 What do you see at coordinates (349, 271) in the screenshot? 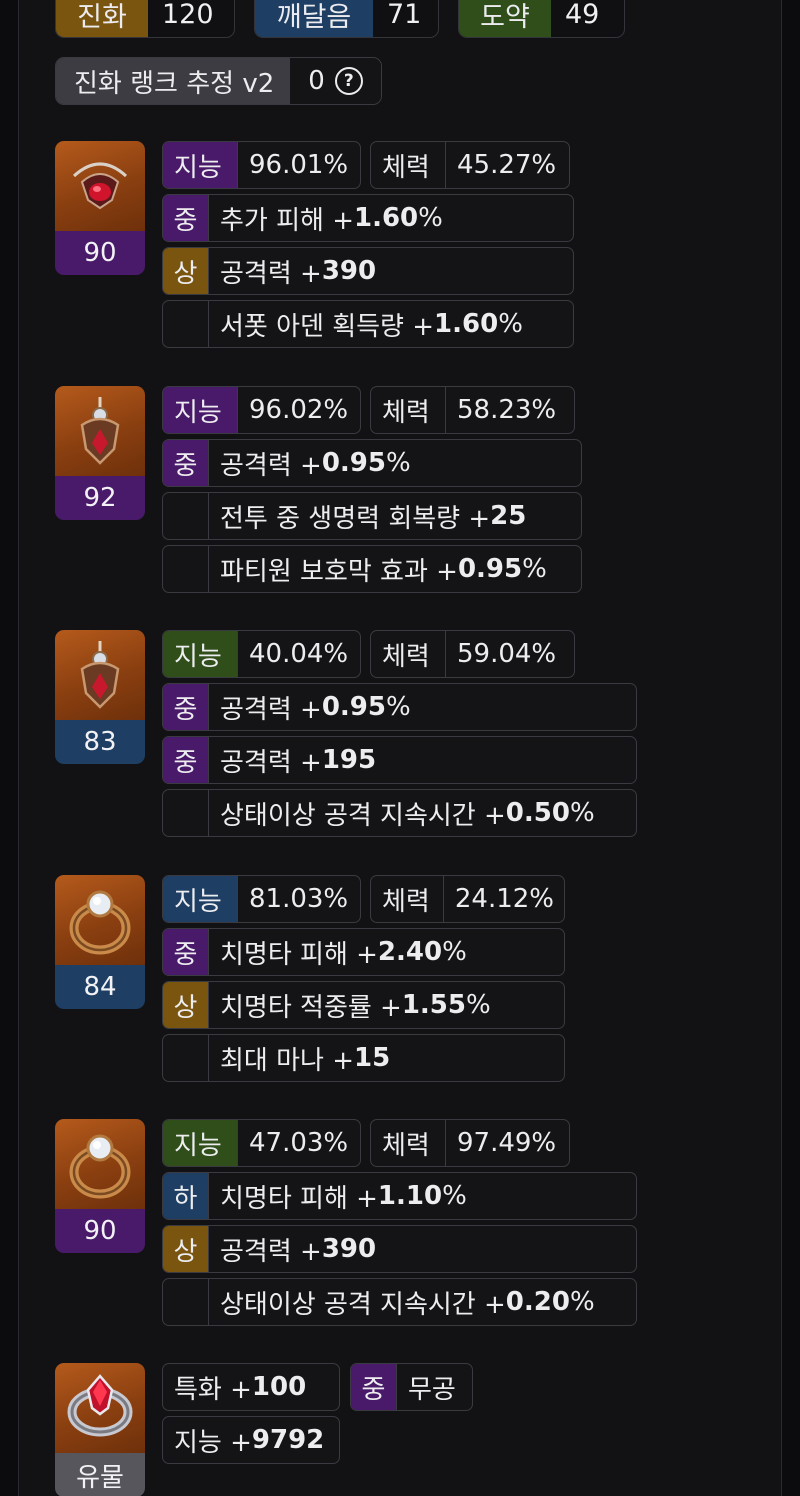
I see `effect-num: 390` at bounding box center [349, 271].